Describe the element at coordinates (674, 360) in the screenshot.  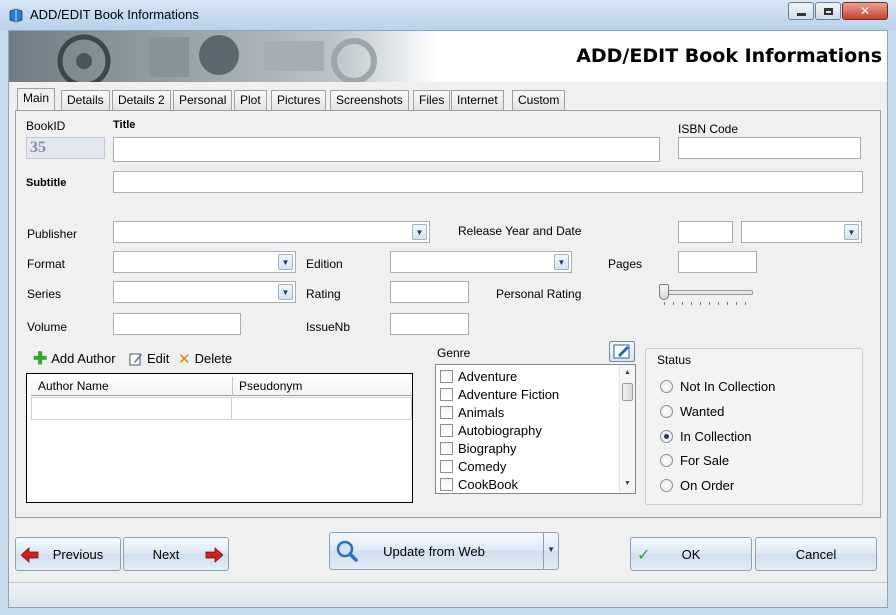
I see `status-label: Status` at that location.